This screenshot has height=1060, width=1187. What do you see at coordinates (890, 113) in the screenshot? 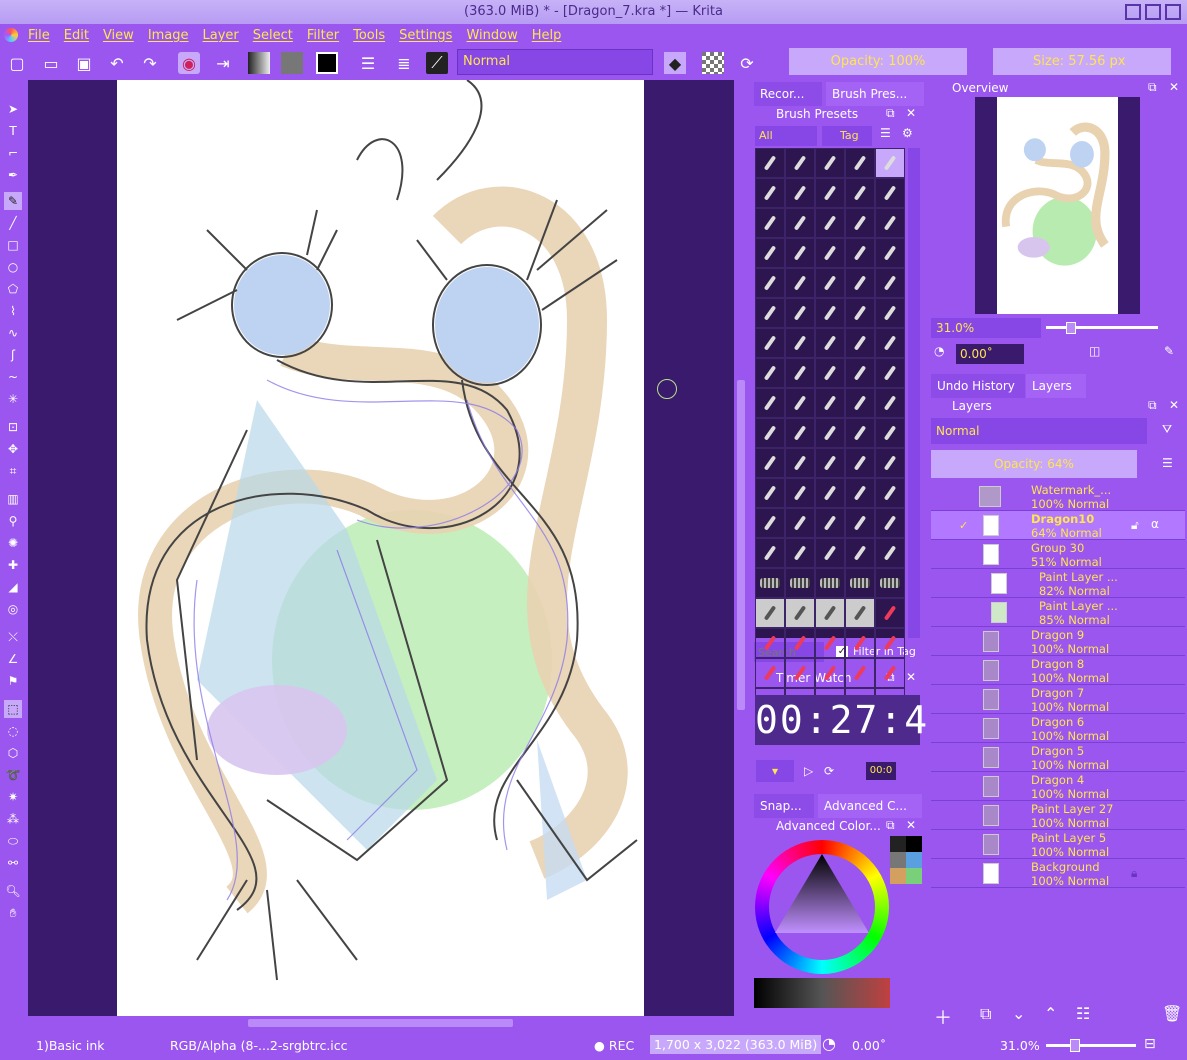
I see `float-docker-icon: ⧉` at bounding box center [890, 113].